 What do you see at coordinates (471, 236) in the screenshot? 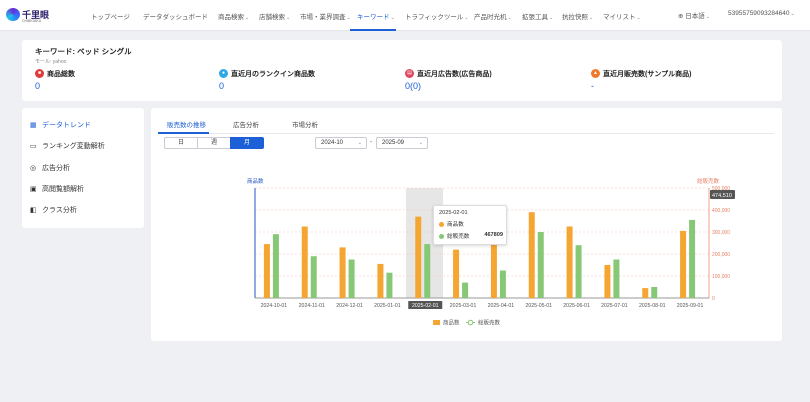
I see `tooltip-row-sales: 総販売数 467809` at bounding box center [471, 236].